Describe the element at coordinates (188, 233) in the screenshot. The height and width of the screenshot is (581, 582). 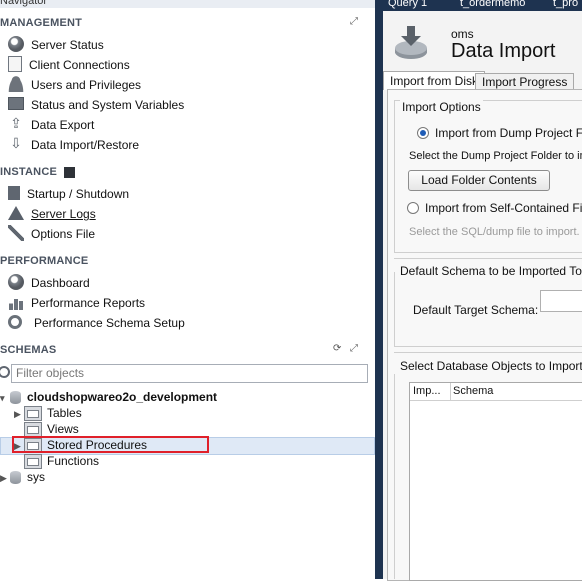
I see `nav-options-file: Options File` at that location.